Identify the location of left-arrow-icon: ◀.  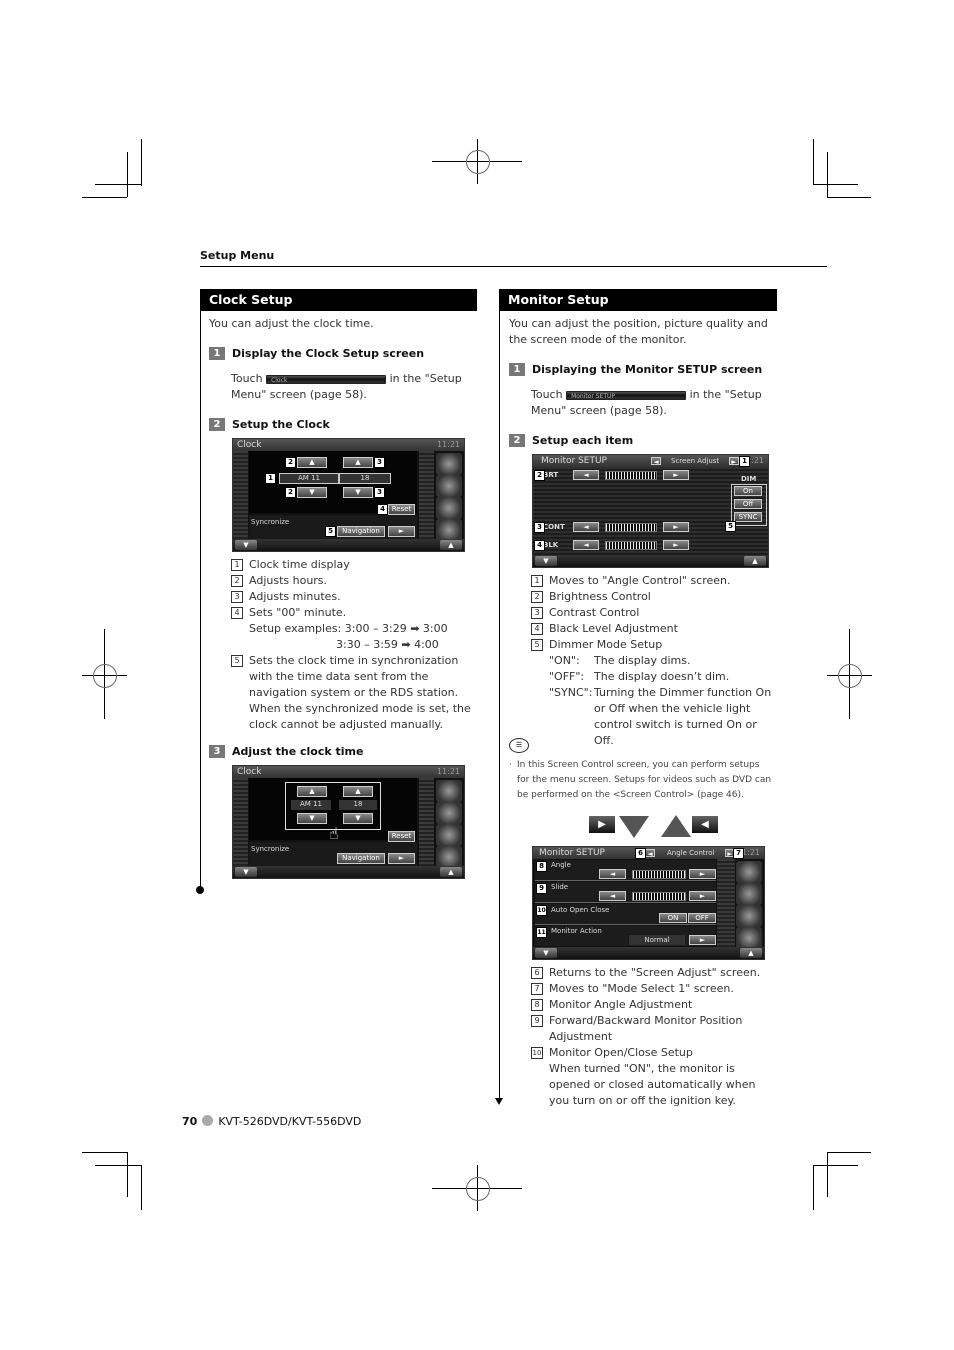
(705, 824).